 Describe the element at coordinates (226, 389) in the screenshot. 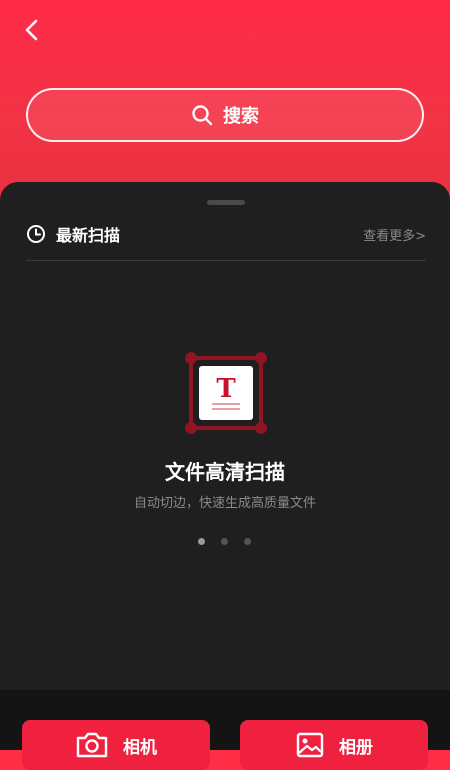

I see `feature-icon-letter: T` at that location.